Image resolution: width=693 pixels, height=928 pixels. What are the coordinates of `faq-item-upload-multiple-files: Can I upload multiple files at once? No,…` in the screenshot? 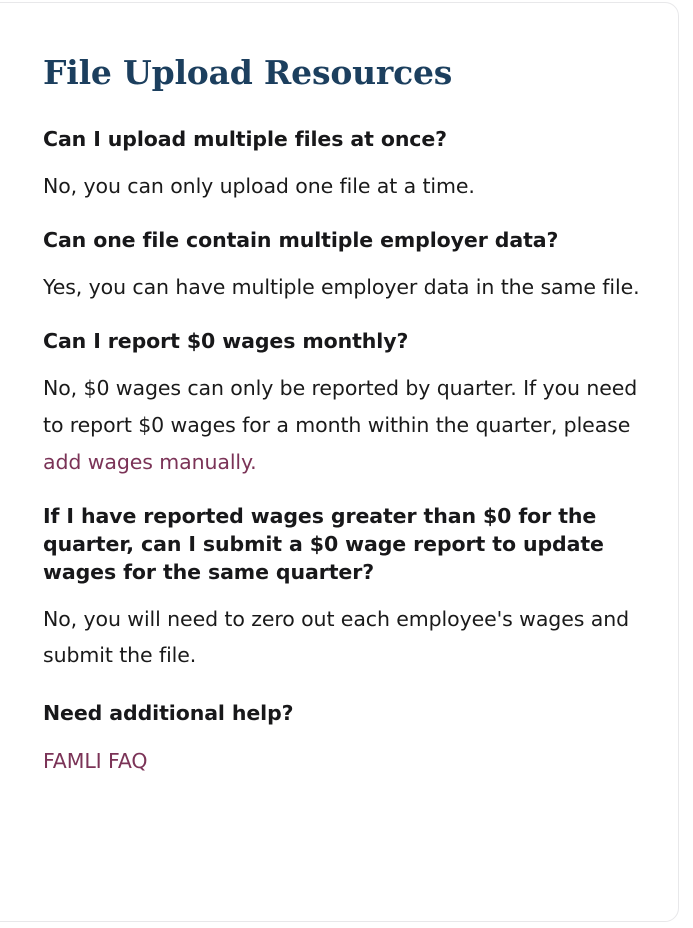 It's located at (343, 165).